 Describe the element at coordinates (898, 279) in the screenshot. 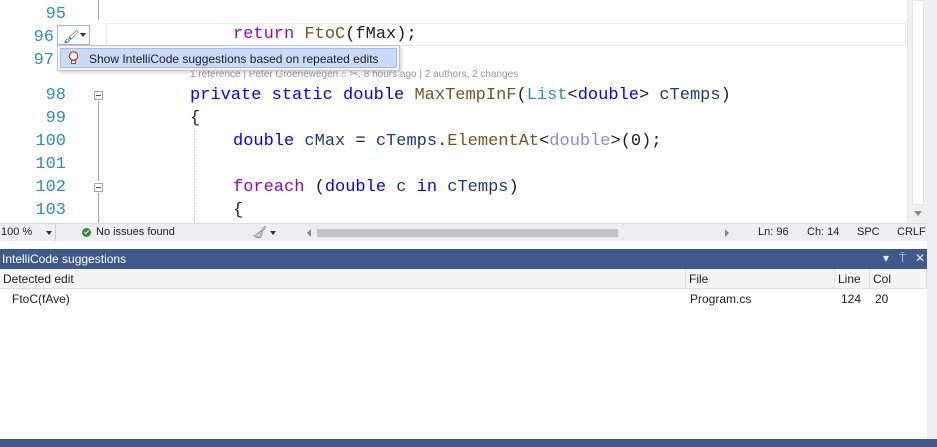

I see `column-header-col: Col` at that location.